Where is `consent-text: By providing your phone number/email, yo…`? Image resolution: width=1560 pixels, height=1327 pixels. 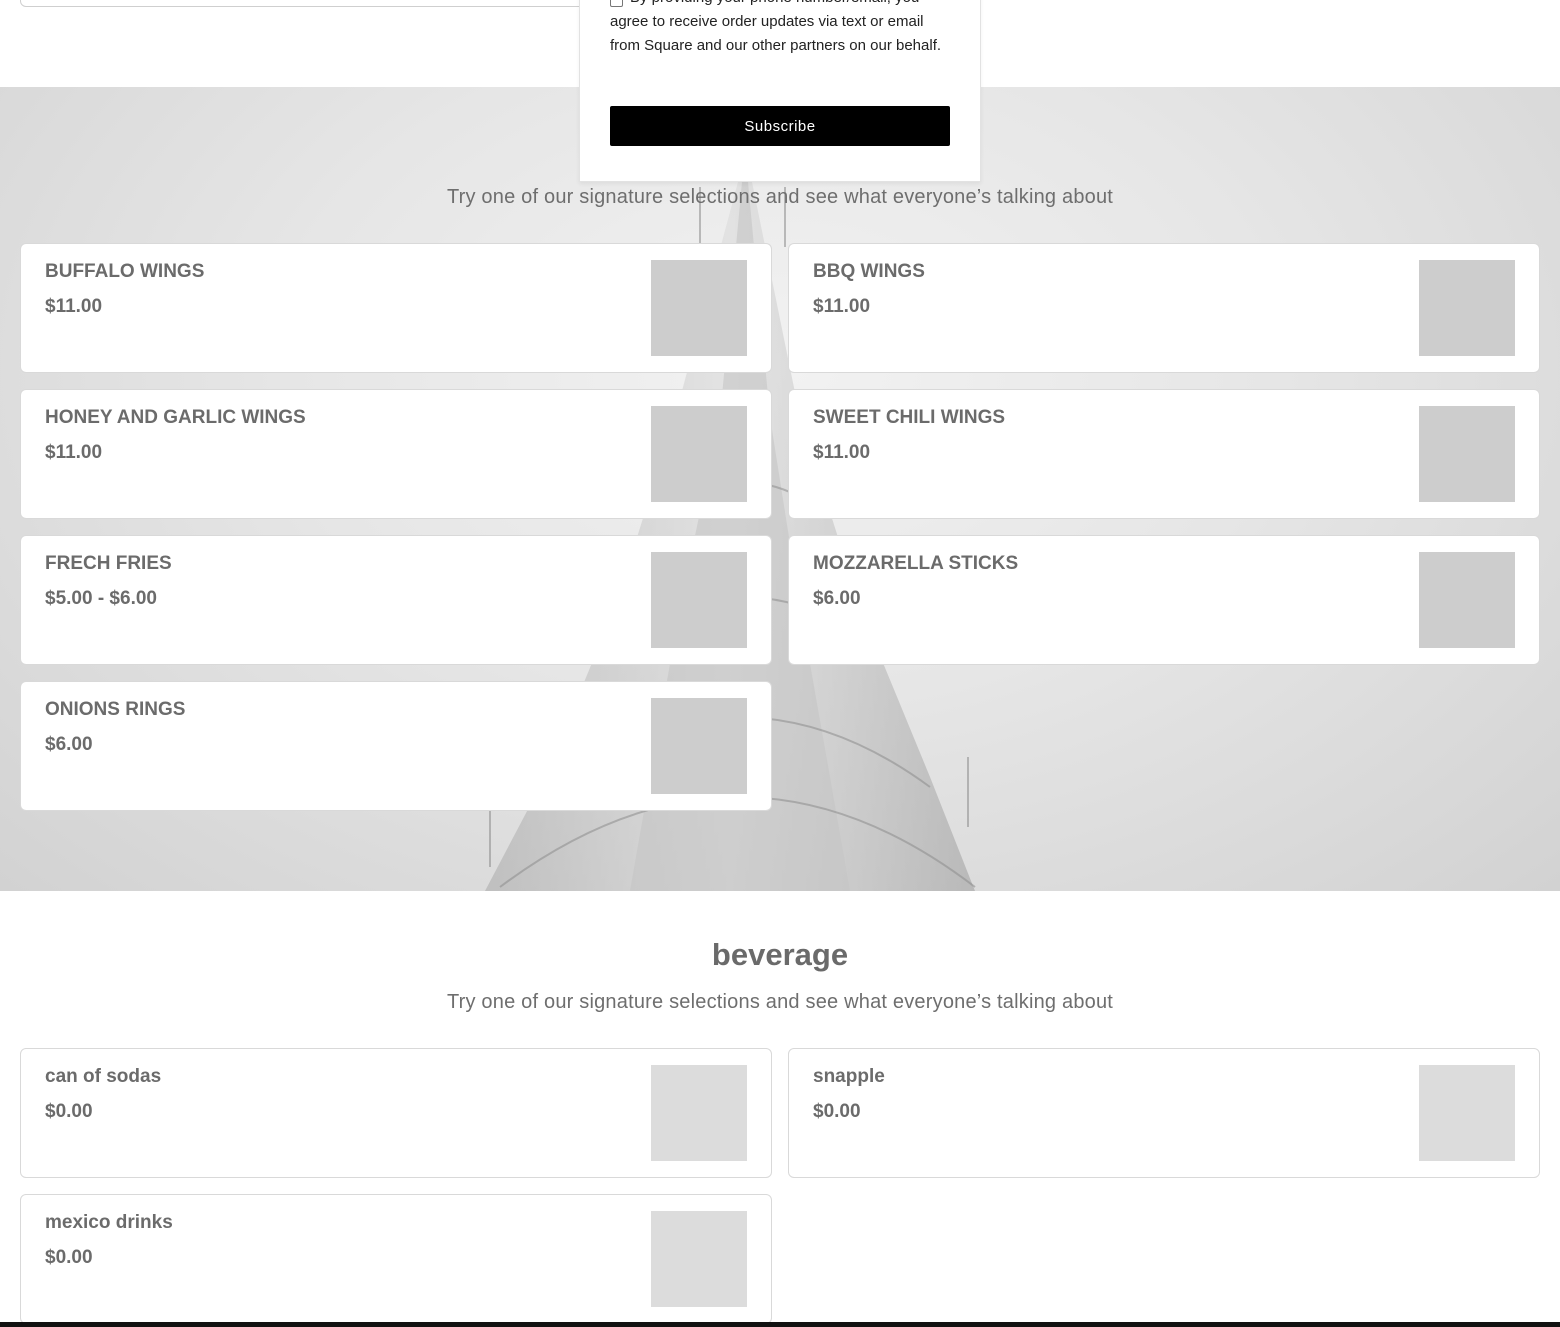 consent-text: By providing your phone number/email, yo… is located at coordinates (776, 27).